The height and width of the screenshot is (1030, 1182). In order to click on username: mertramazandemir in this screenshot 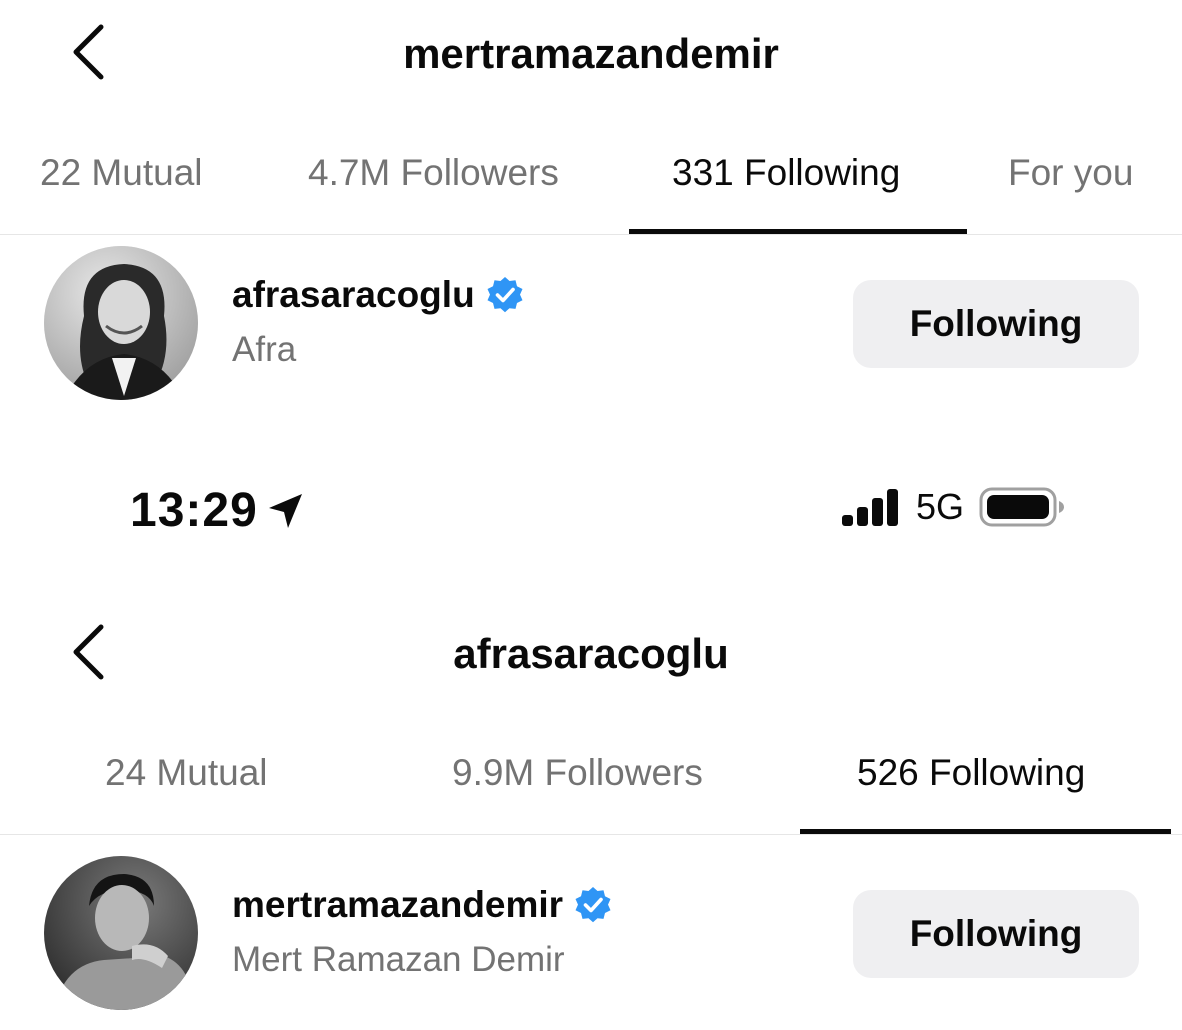, I will do `click(397, 905)`.